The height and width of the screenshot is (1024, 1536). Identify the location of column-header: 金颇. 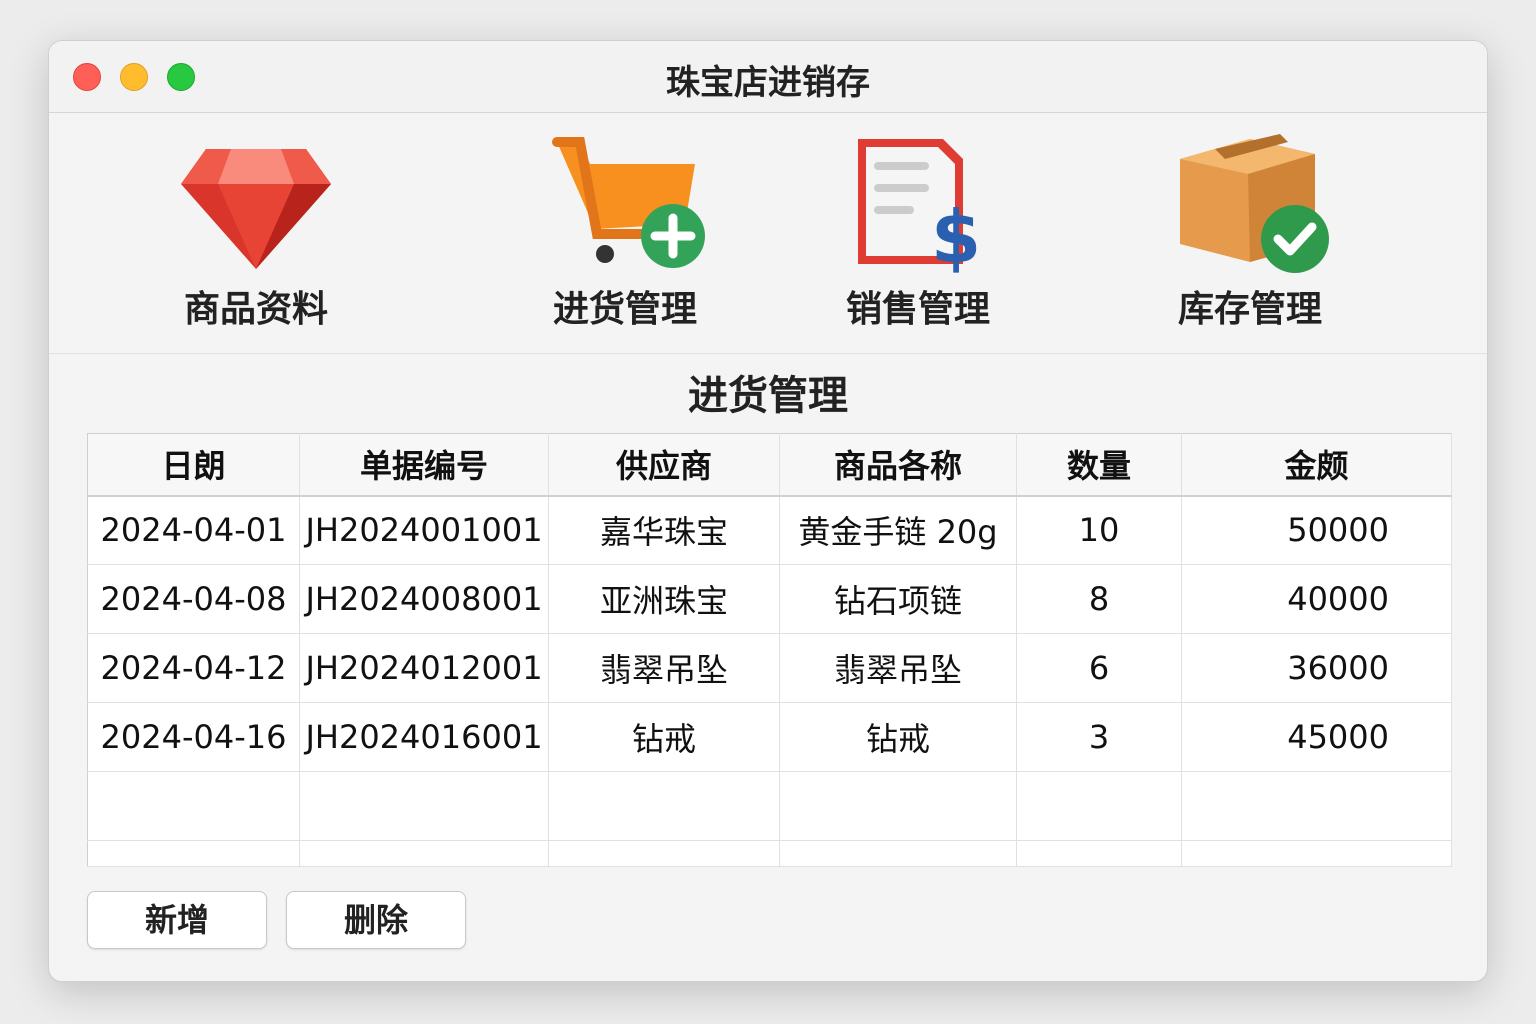
(1316, 465).